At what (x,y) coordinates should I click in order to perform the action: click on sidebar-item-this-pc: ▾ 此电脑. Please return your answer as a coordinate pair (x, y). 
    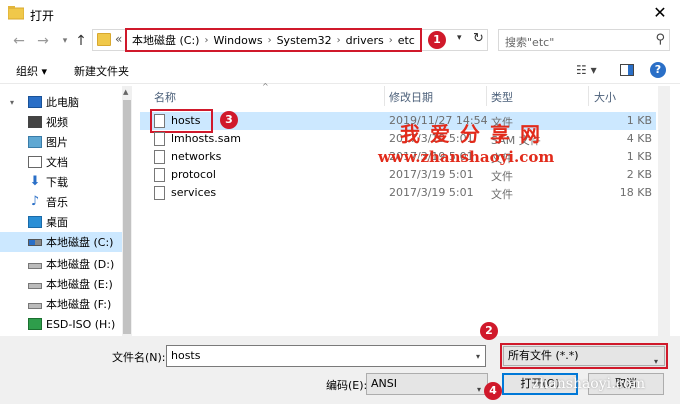
    Looking at the image, I should click on (61, 102).